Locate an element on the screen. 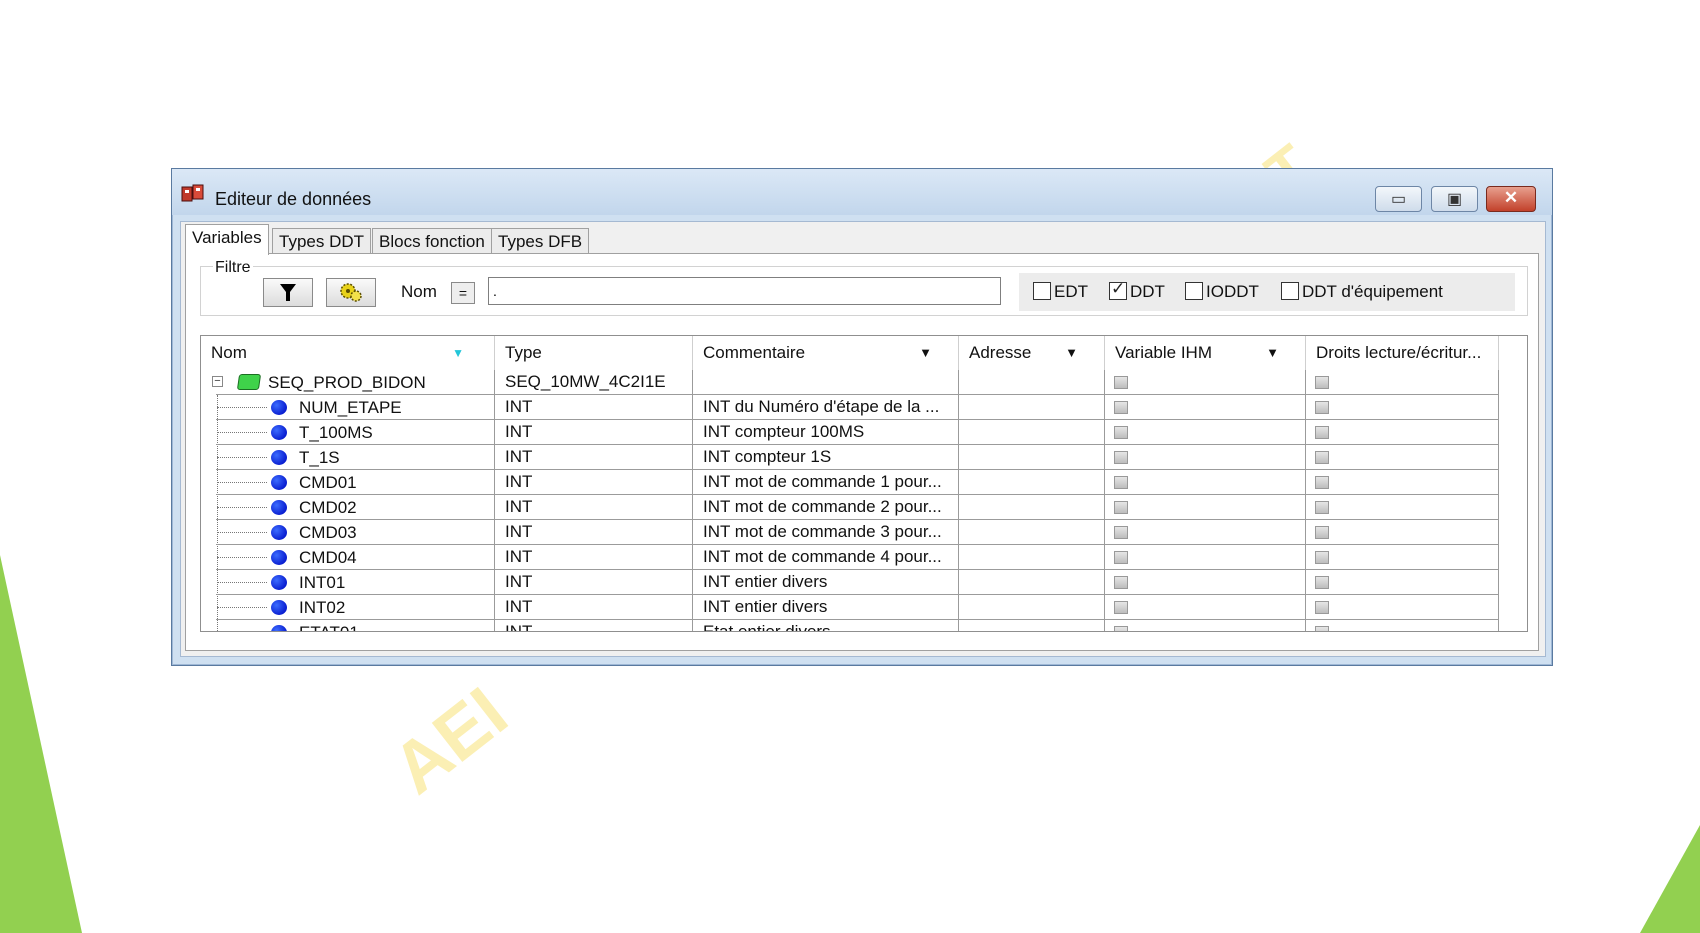 This screenshot has height=933, width=1700. title-bar: Editeur de données ▭ ▣ ✕ is located at coordinates (862, 192).